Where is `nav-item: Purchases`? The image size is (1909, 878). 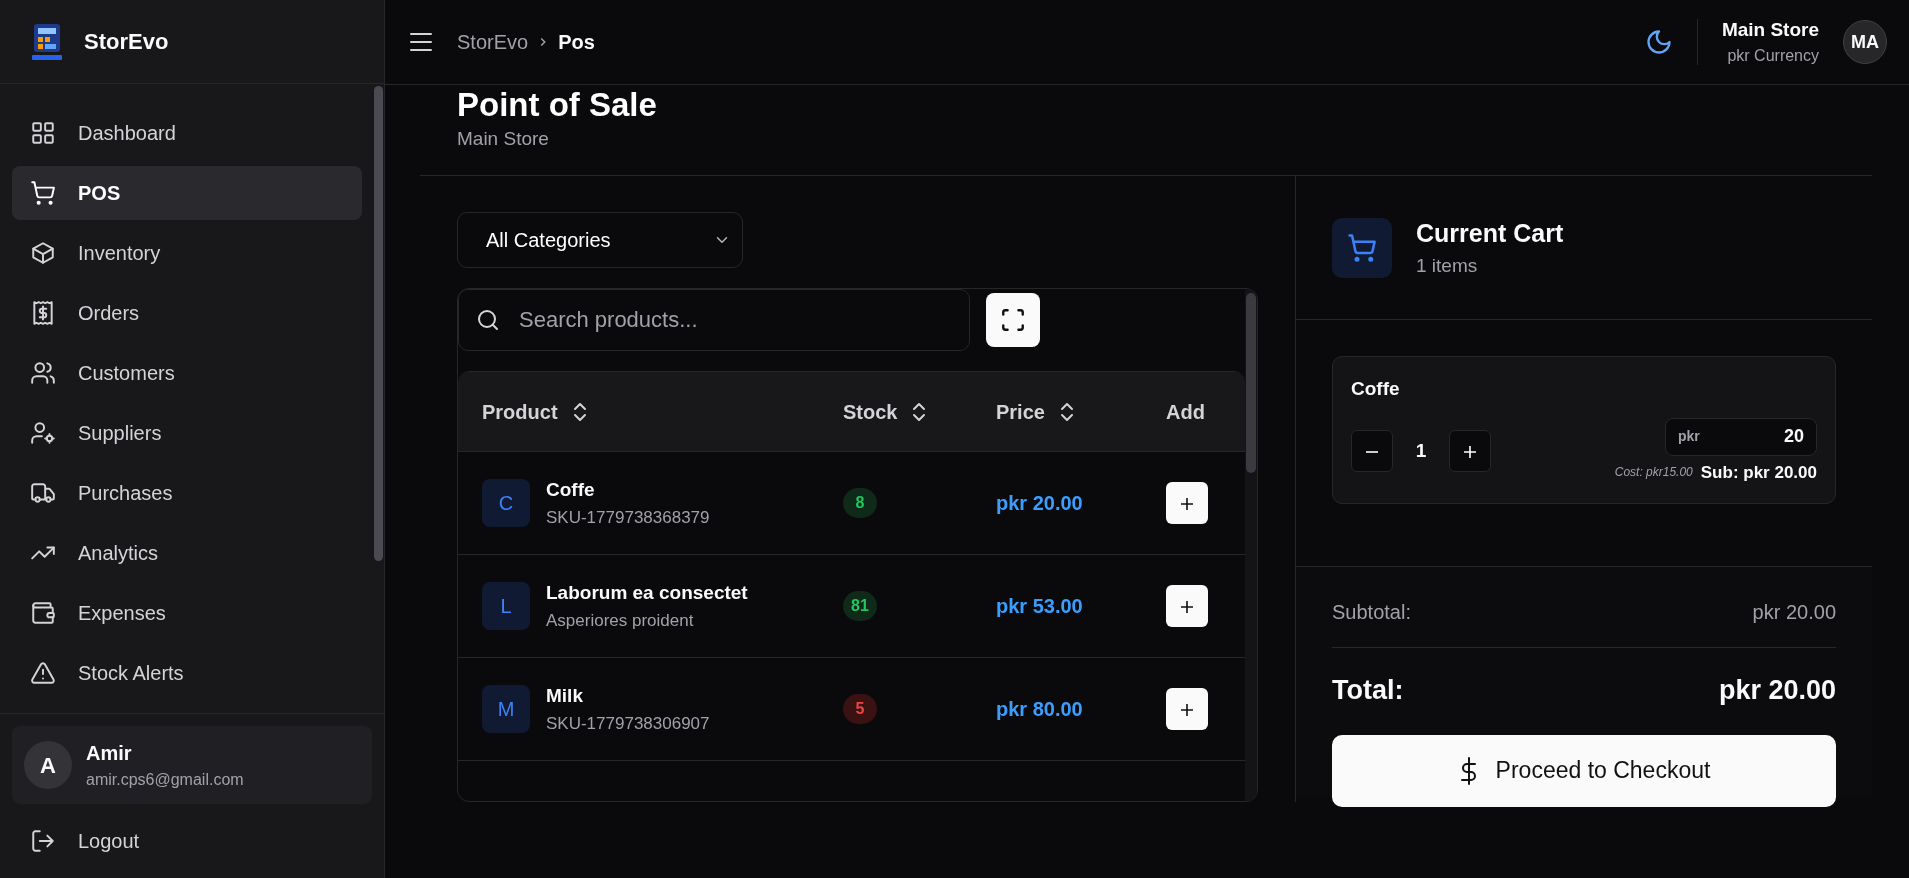 nav-item: Purchases is located at coordinates (187, 493).